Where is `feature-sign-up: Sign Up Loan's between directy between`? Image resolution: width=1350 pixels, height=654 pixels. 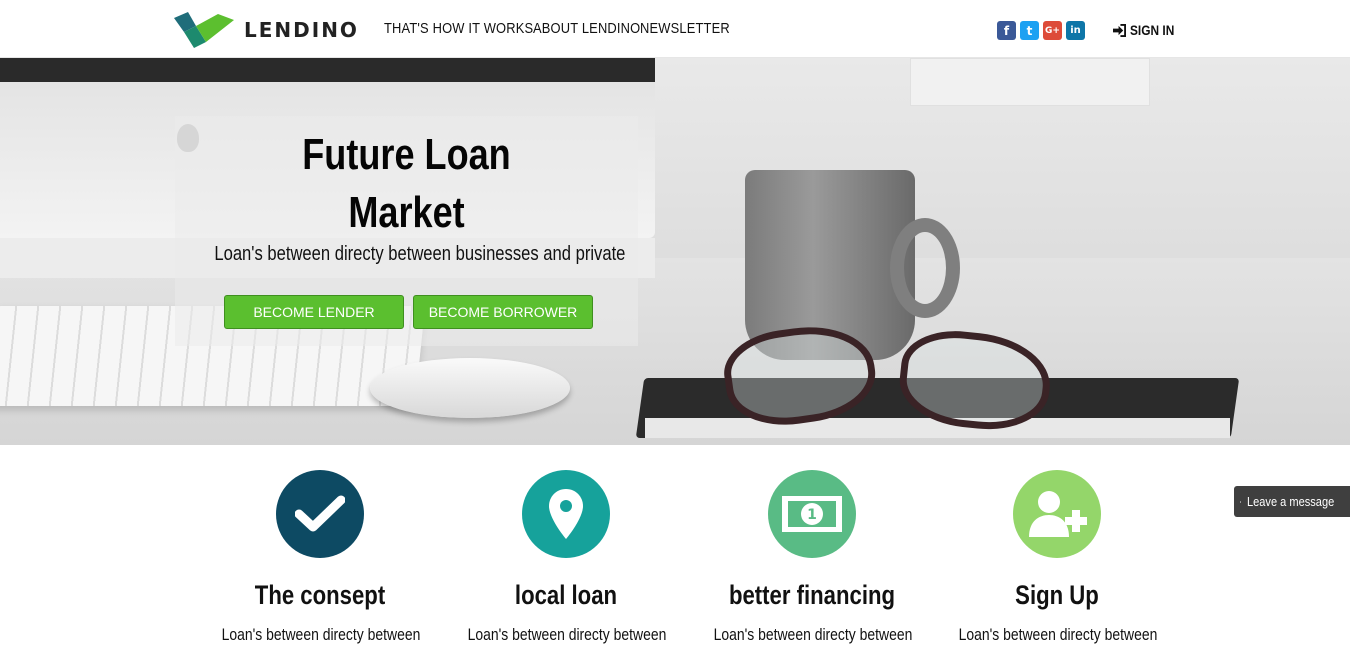 feature-sign-up: Sign Up Loan's between directy between is located at coordinates (1057, 557).